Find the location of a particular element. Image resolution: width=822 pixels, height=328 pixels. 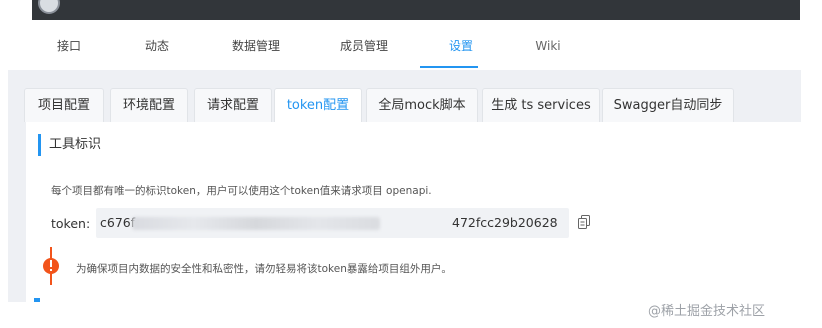

tab-project-config: 项目配置 is located at coordinates (64, 105).